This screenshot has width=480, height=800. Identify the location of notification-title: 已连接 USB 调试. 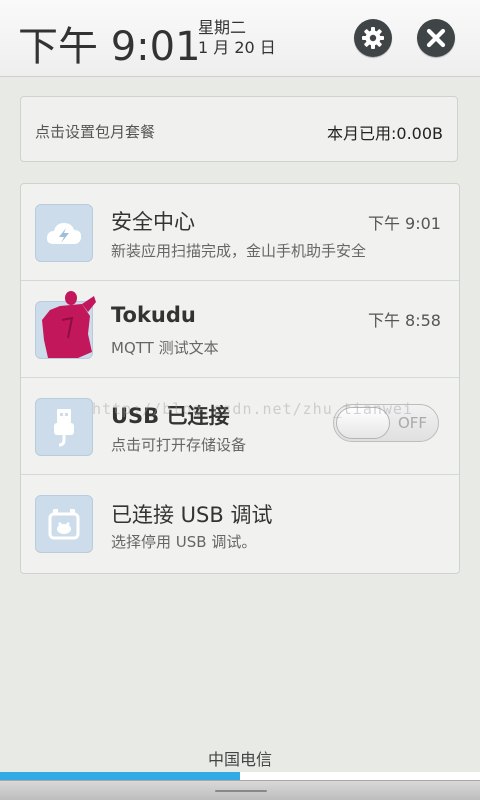
(191, 514).